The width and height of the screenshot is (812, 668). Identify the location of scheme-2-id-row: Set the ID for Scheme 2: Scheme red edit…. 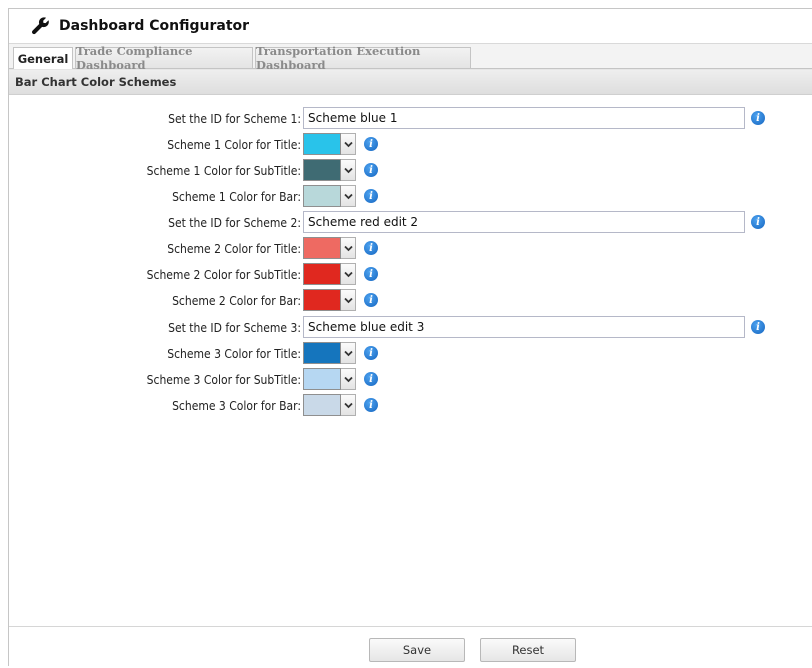
(389, 223).